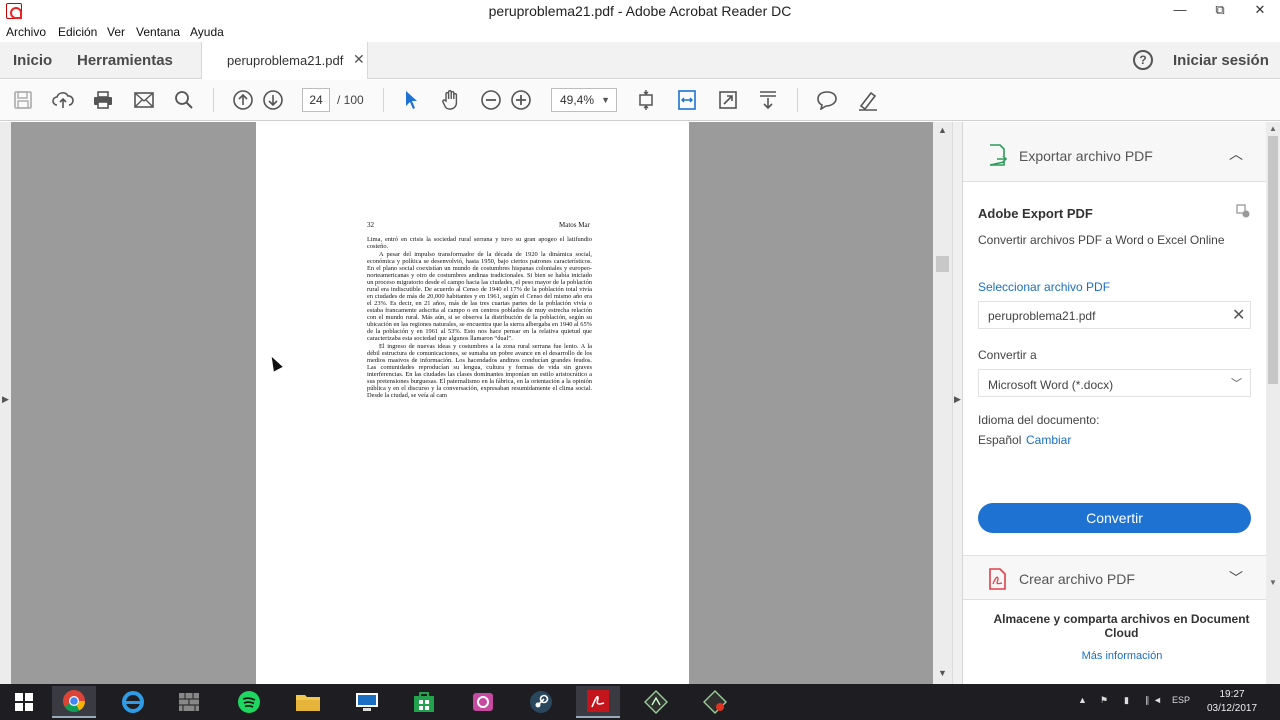  What do you see at coordinates (1147, 700) in the screenshot?
I see `wifi-icon: ∥` at bounding box center [1147, 700].